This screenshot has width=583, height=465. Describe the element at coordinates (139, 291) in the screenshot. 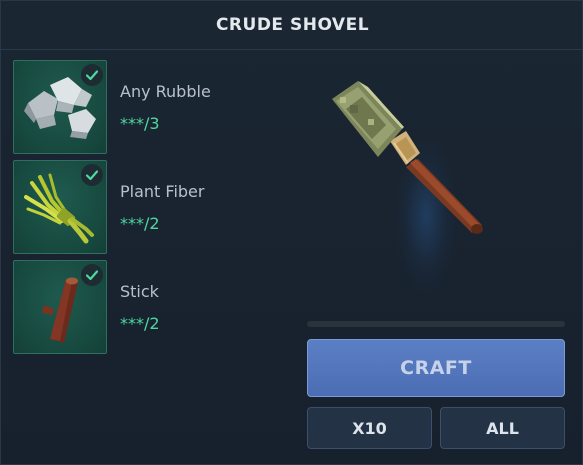

I see `requirement-name: Stick` at that location.